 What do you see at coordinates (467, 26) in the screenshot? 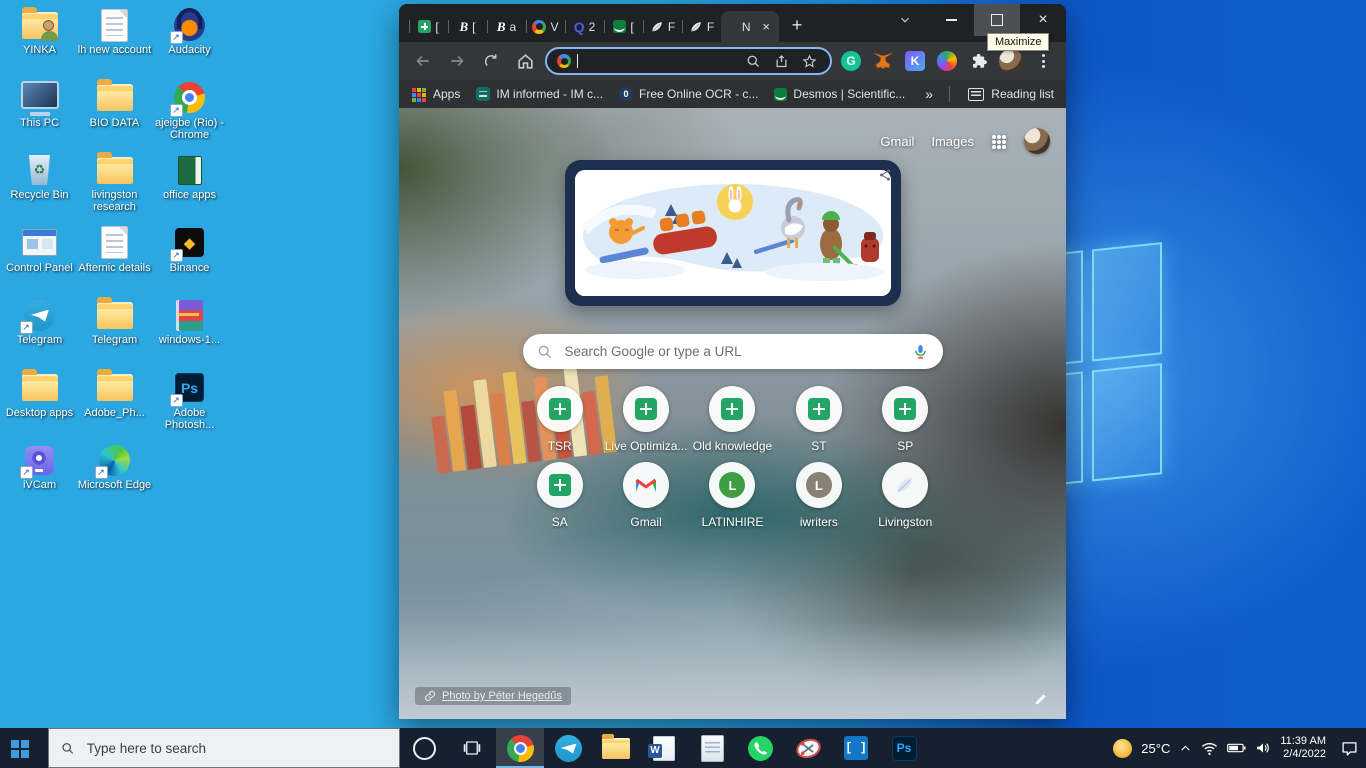
I see `browser-tab: B [ ×` at bounding box center [467, 26].